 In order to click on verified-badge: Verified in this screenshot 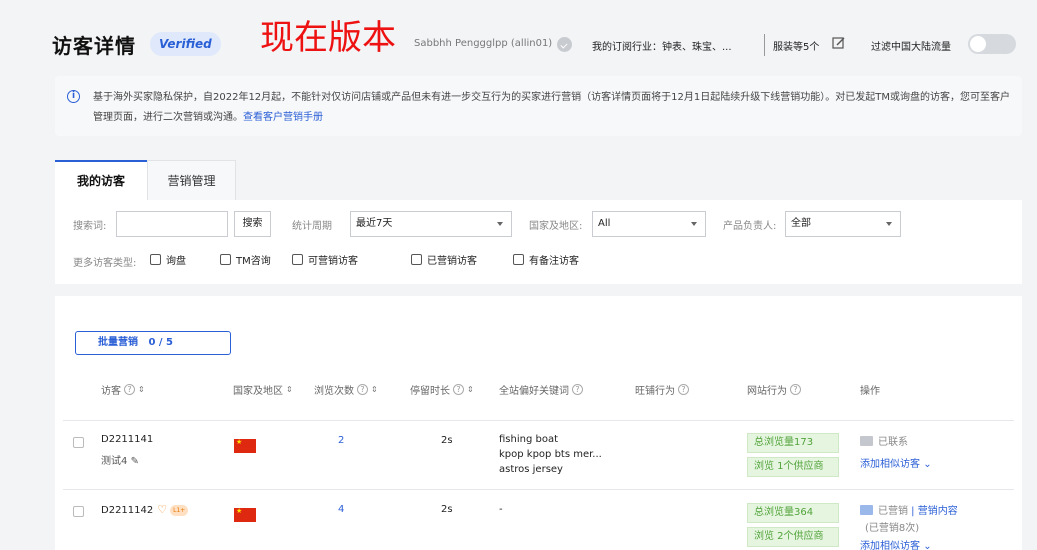, I will do `click(185, 44)`.